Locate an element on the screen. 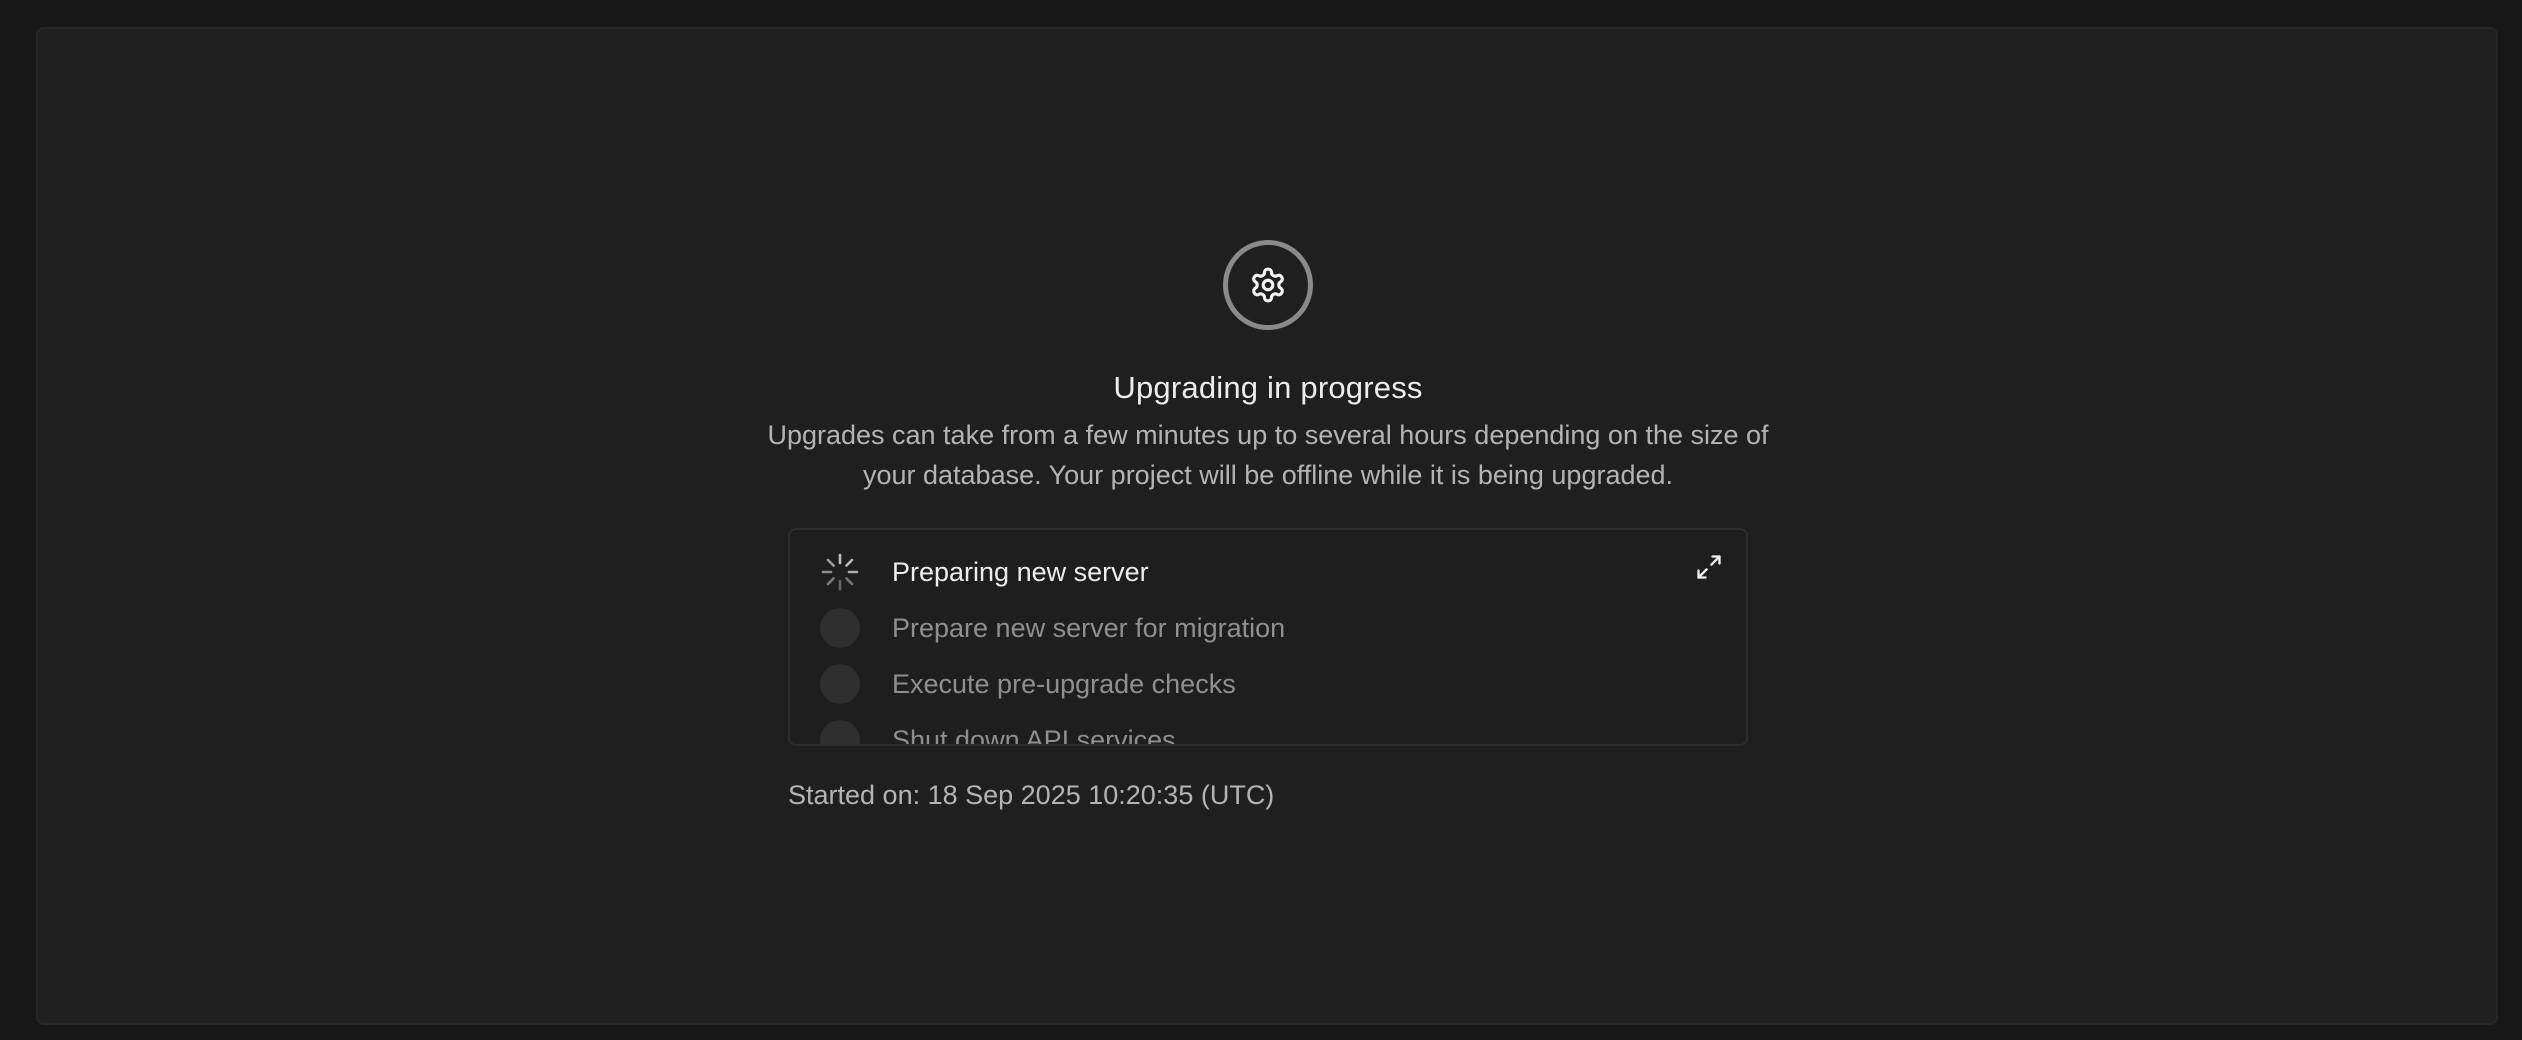  page-title: Upgrading in progress is located at coordinates (1268, 387).